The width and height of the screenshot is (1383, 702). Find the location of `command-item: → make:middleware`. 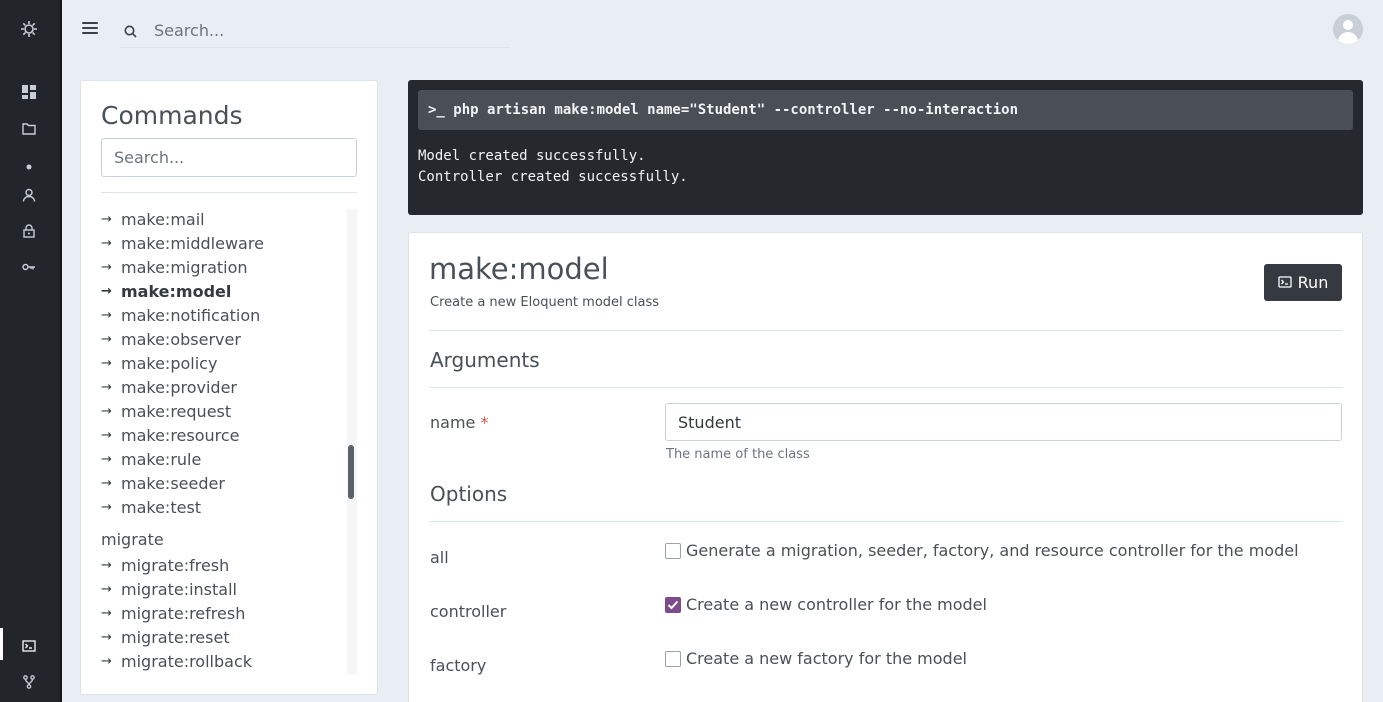

command-item: → make:middleware is located at coordinates (221, 243).